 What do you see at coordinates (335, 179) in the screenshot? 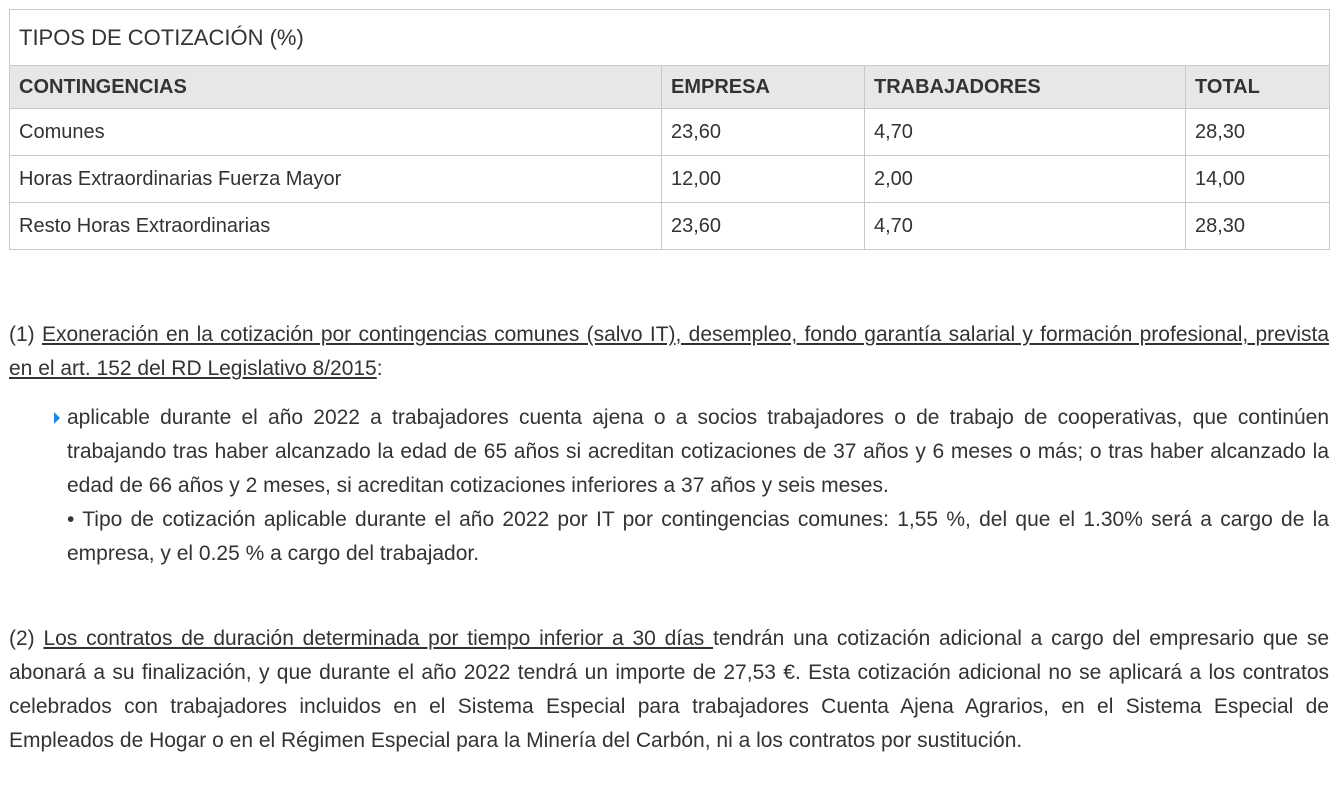
I see `cell-contingencia: Horas Extraordinarias Fuerza Mayor` at bounding box center [335, 179].